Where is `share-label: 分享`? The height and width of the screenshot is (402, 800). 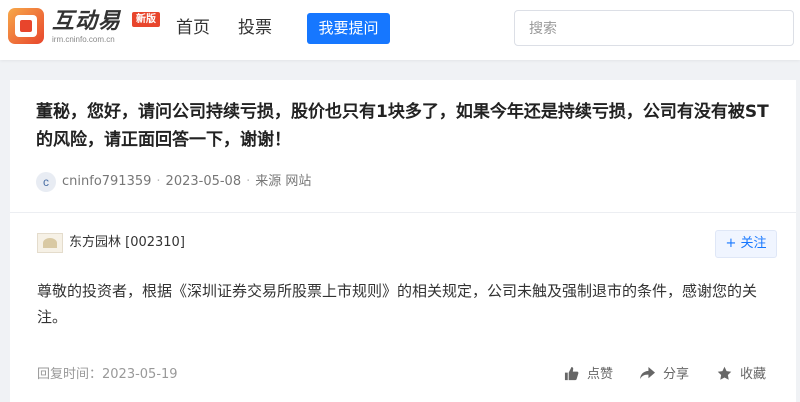 share-label: 分享 is located at coordinates (676, 374).